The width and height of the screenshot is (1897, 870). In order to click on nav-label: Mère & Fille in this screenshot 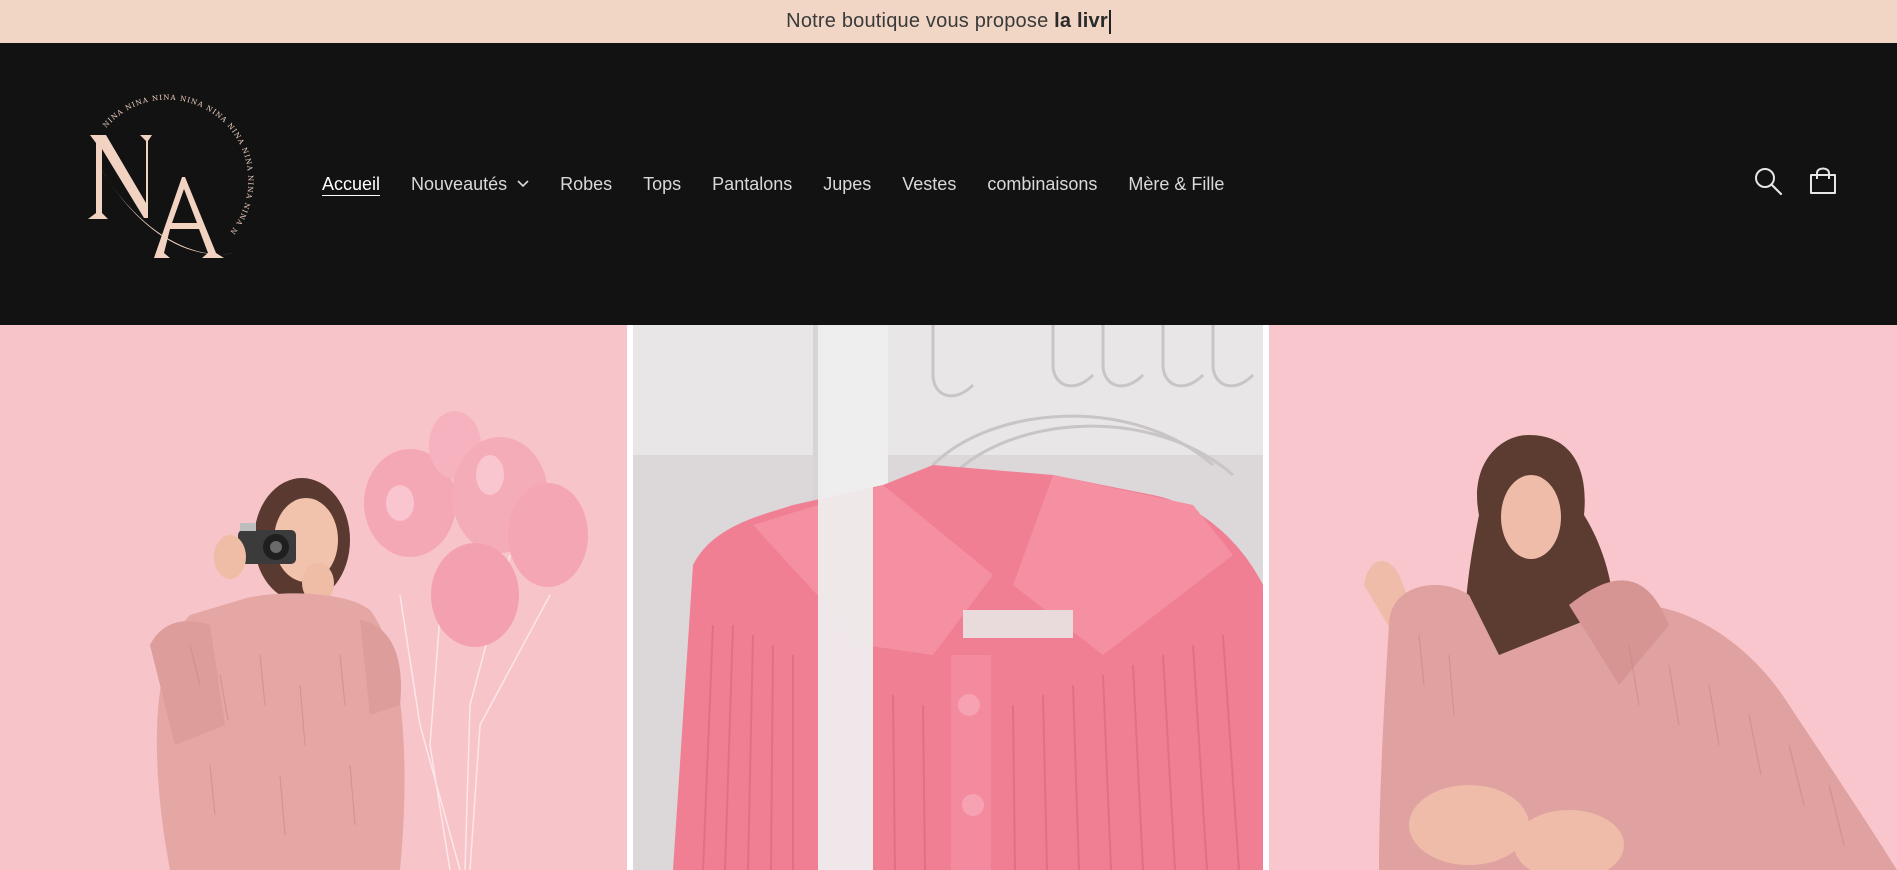, I will do `click(1176, 183)`.